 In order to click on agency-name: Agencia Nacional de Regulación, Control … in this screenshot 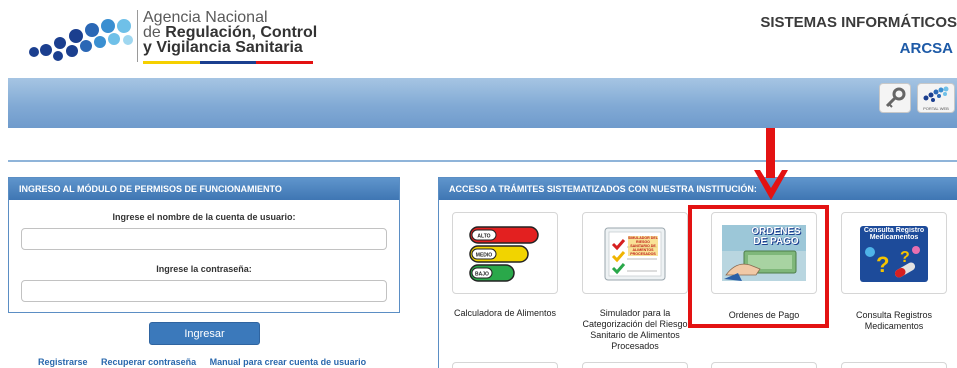, I will do `click(230, 32)`.